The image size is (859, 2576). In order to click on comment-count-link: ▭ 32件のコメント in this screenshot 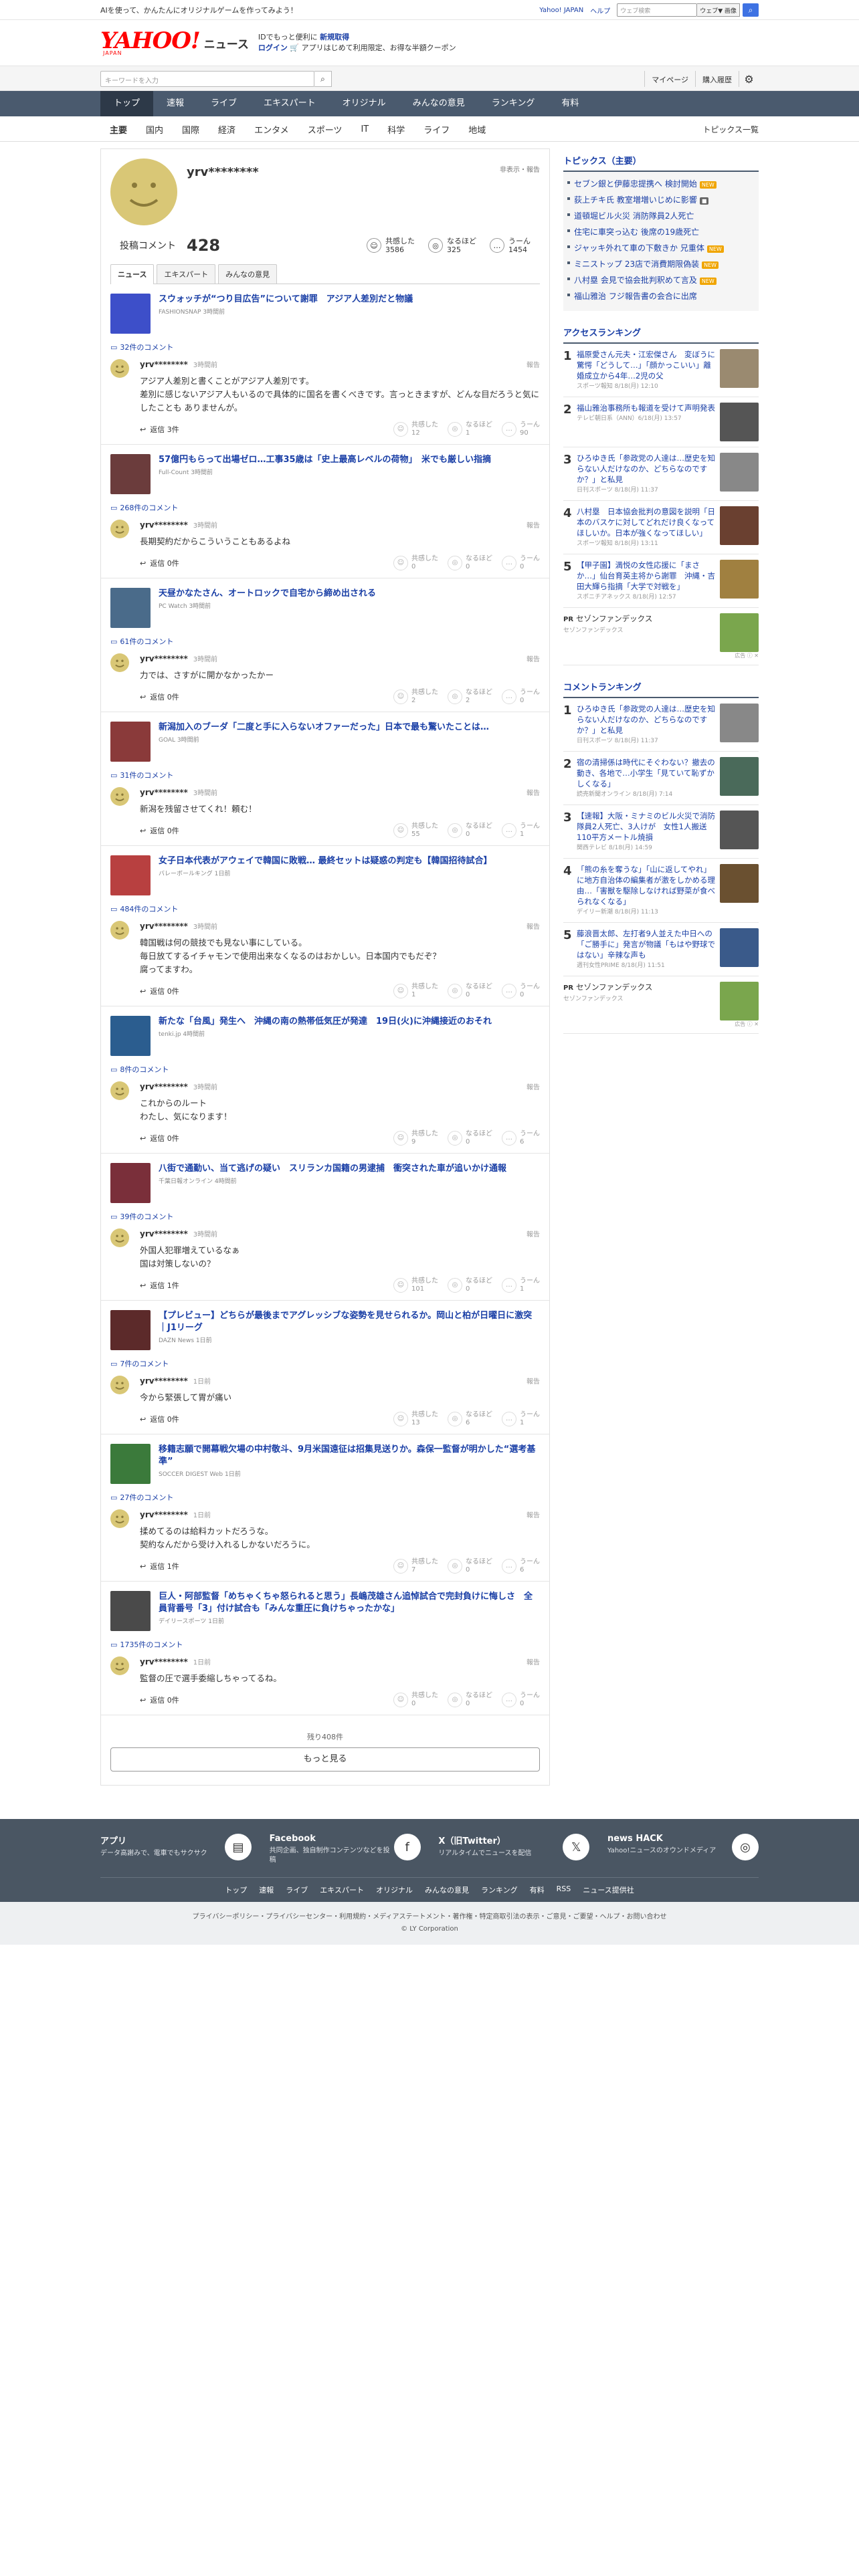, I will do `click(325, 347)`.